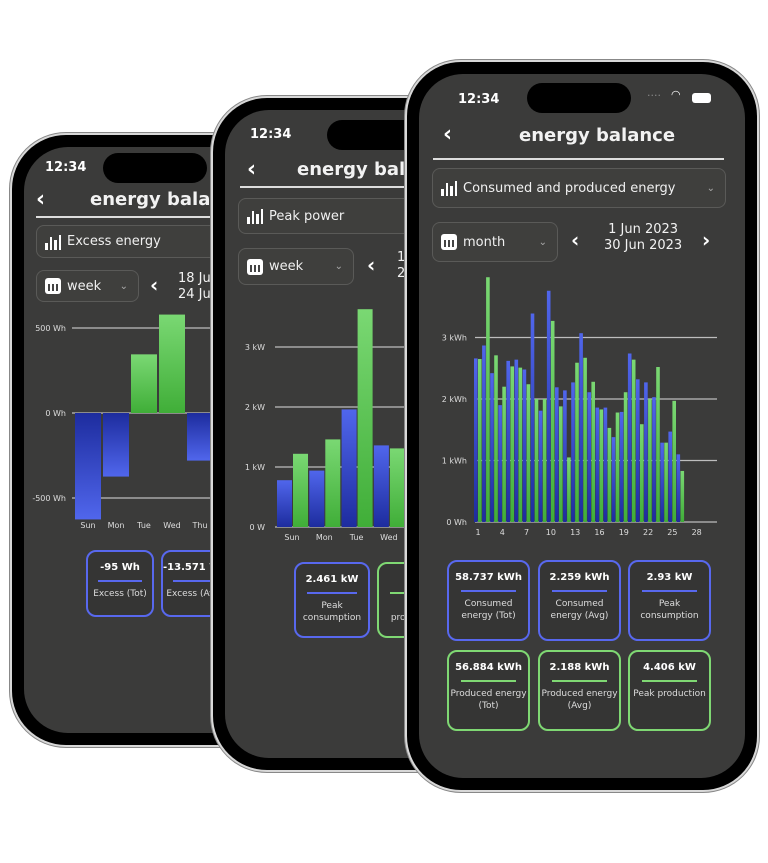  Describe the element at coordinates (579, 610) in the screenshot. I see `stat-label: Consumed energy (Avg)` at that location.